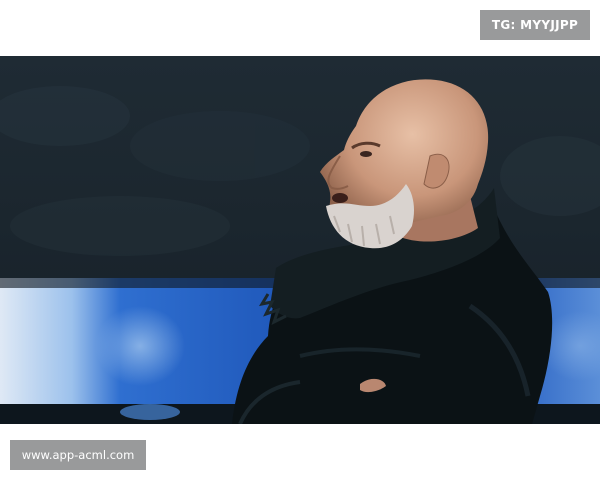 The height and width of the screenshot is (480, 600). What do you see at coordinates (535, 25) in the screenshot?
I see `watermark-tag-top: TG: MYYJJPP` at bounding box center [535, 25].